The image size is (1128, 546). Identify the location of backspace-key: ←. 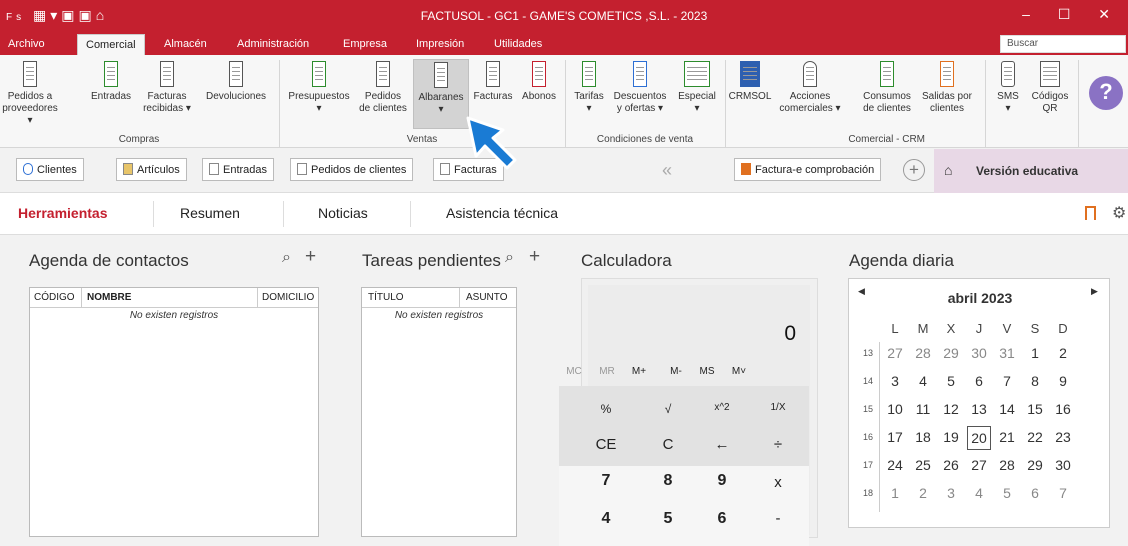
(722, 444).